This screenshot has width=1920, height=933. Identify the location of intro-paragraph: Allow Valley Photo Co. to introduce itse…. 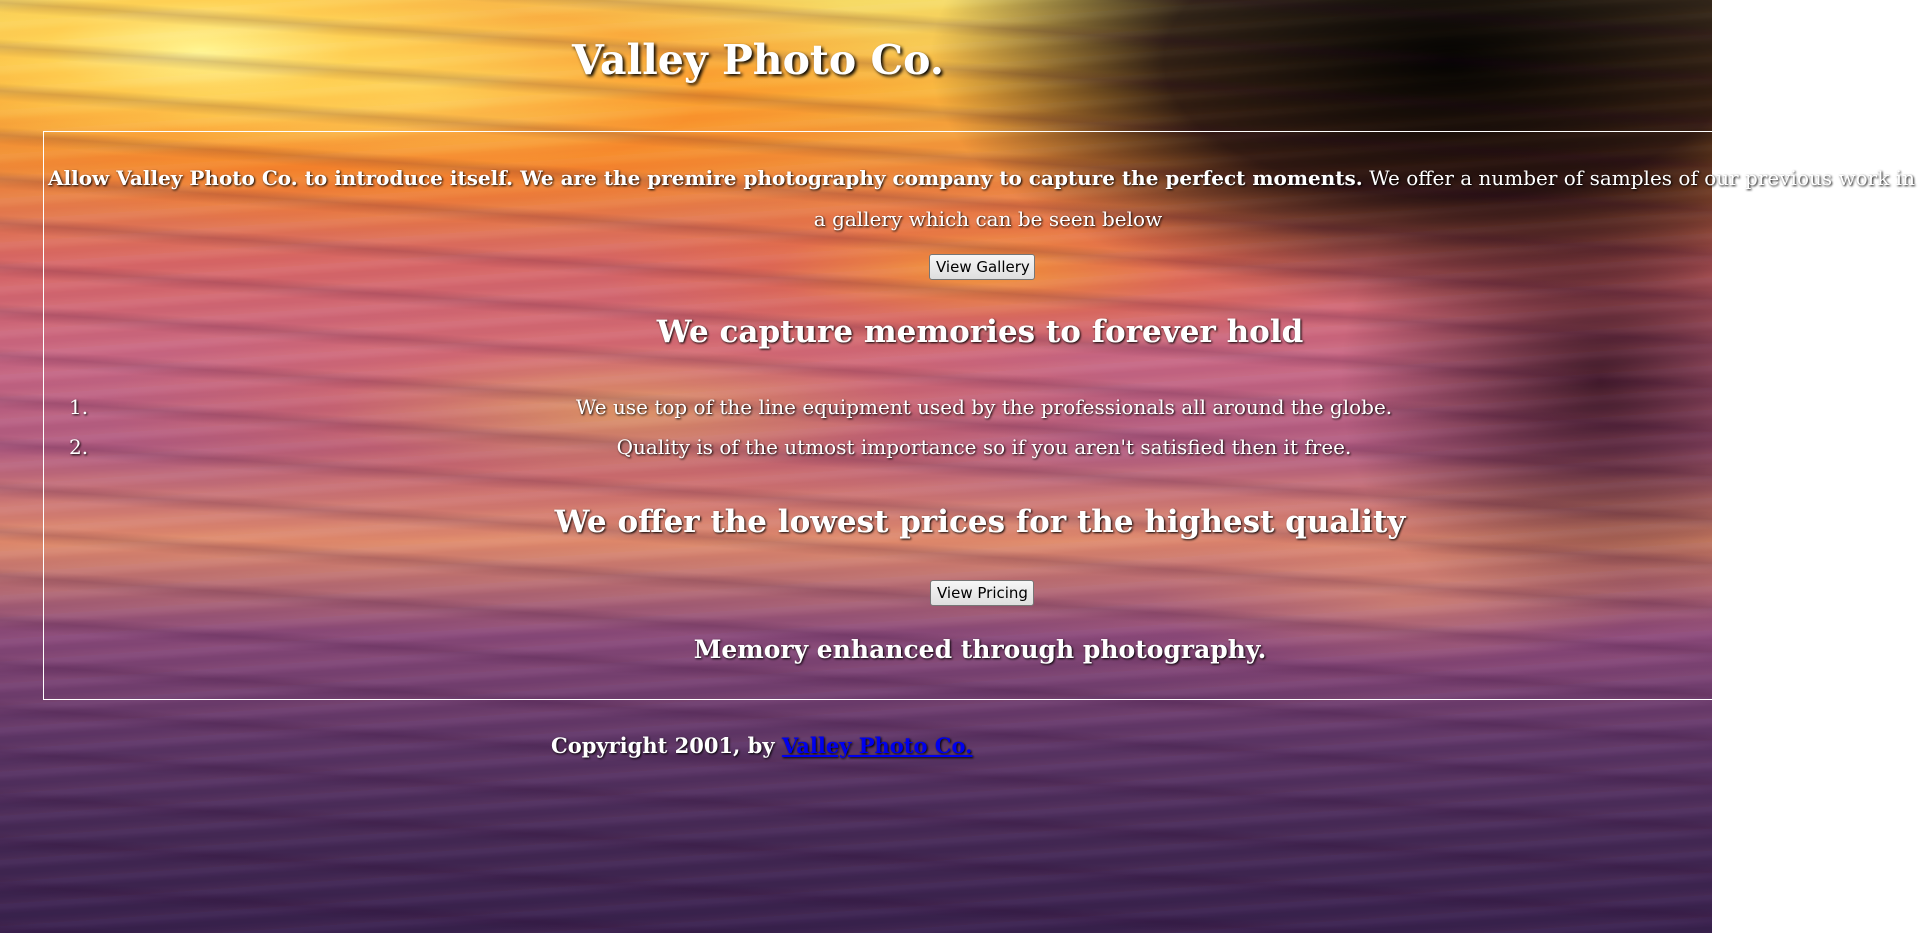
(984, 194).